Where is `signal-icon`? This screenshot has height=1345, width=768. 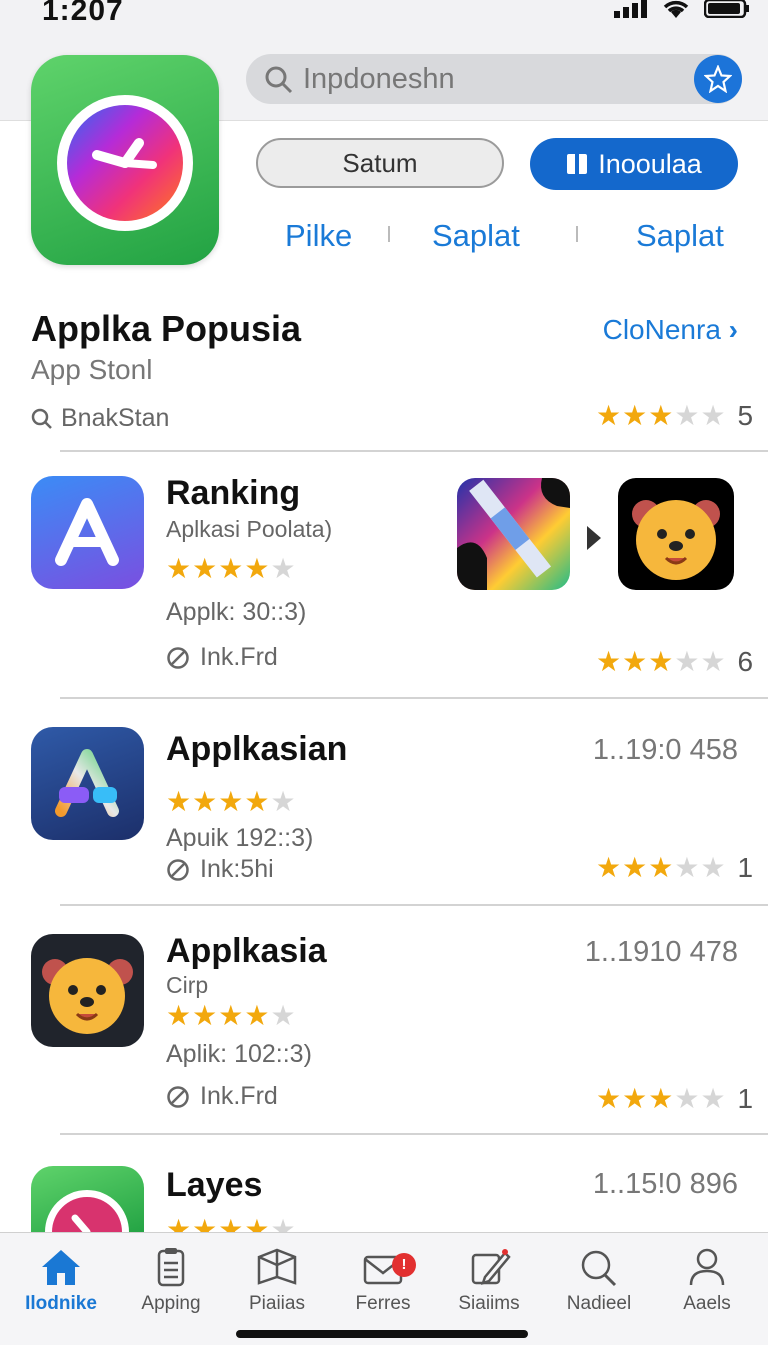 signal-icon is located at coordinates (630, 9).